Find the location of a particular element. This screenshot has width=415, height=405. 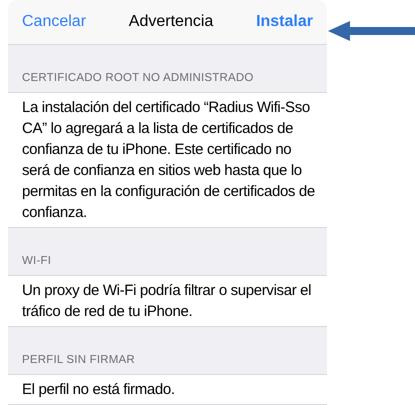

section-header: PERFIL SIN FIRMAR is located at coordinates (78, 360).